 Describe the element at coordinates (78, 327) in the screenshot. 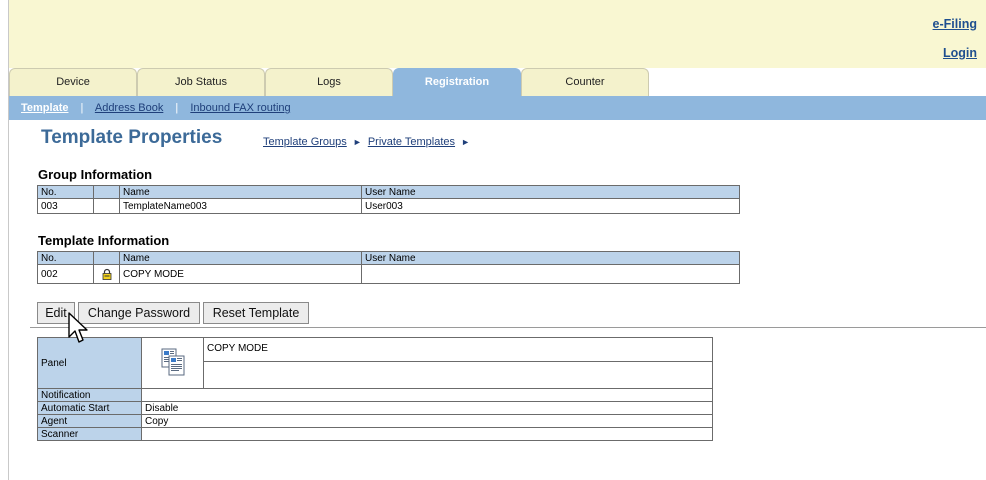

I see `mouse-pointer-icon` at that location.